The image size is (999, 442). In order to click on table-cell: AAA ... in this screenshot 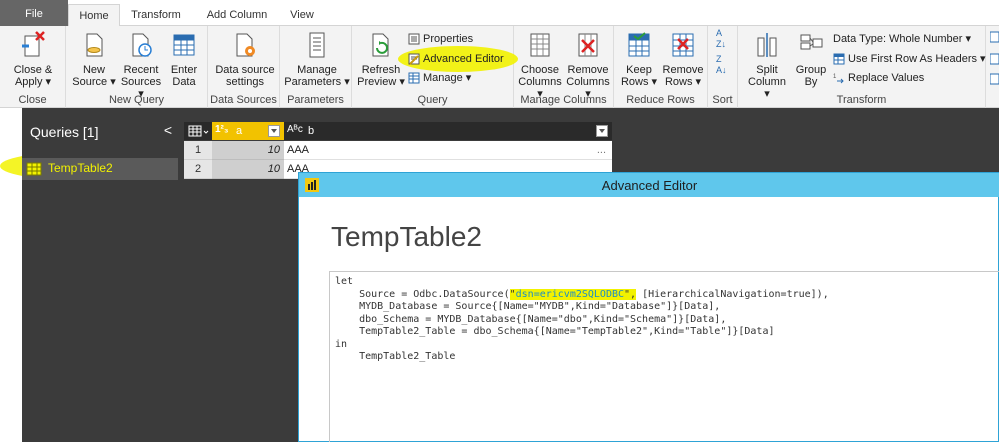, I will do `click(448, 150)`.